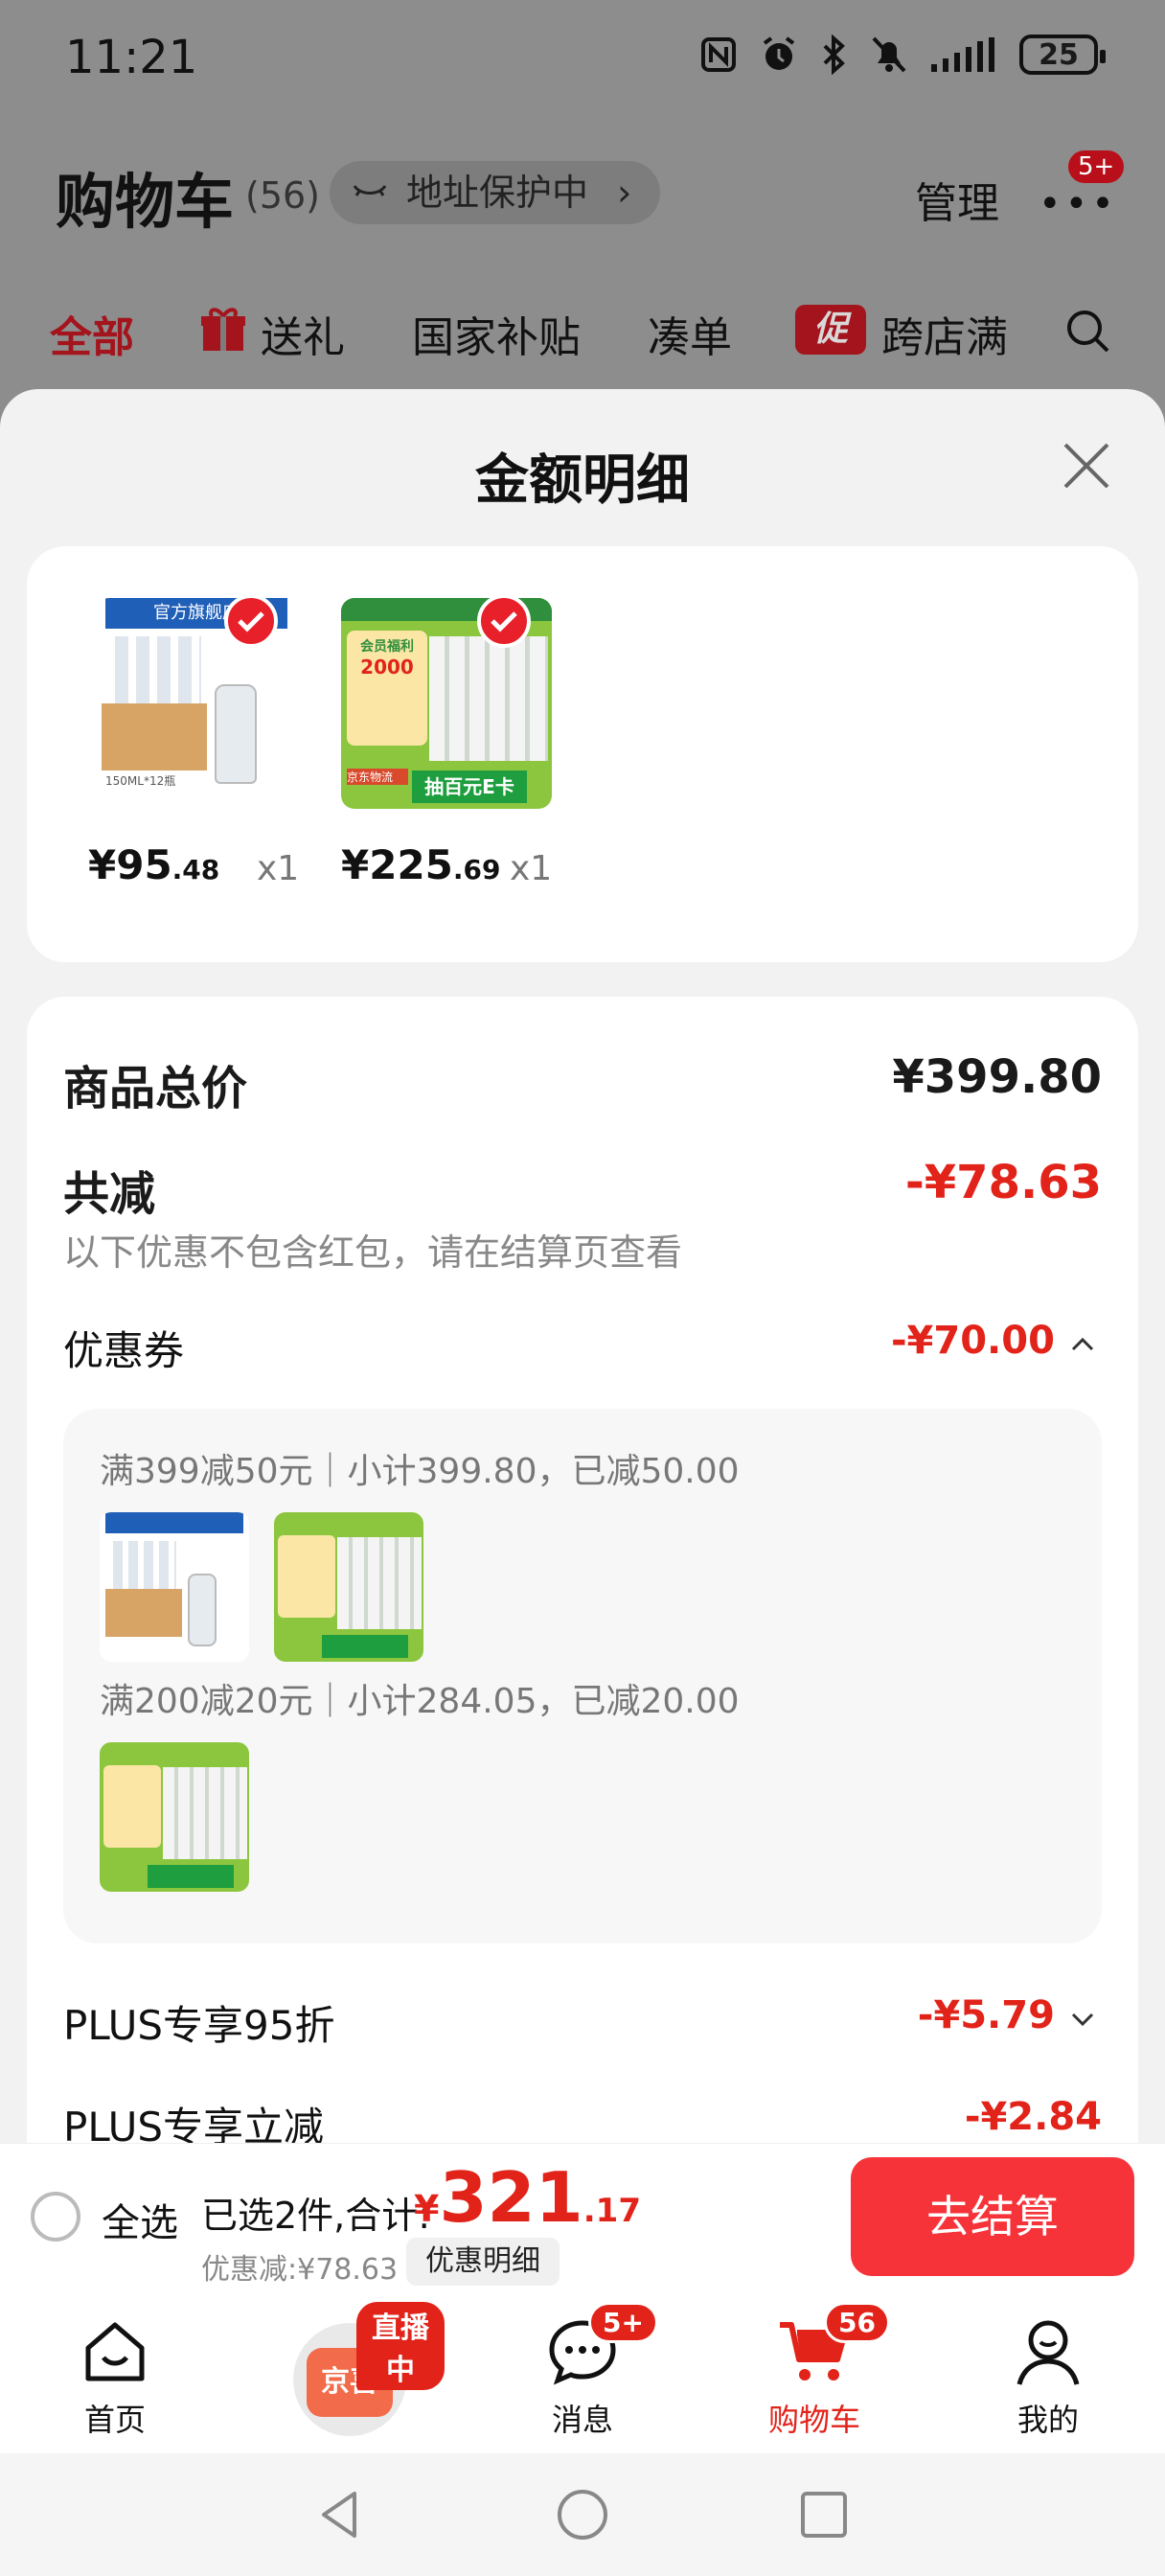  Describe the element at coordinates (132, 57) in the screenshot. I see `status-time: 11:21` at that location.